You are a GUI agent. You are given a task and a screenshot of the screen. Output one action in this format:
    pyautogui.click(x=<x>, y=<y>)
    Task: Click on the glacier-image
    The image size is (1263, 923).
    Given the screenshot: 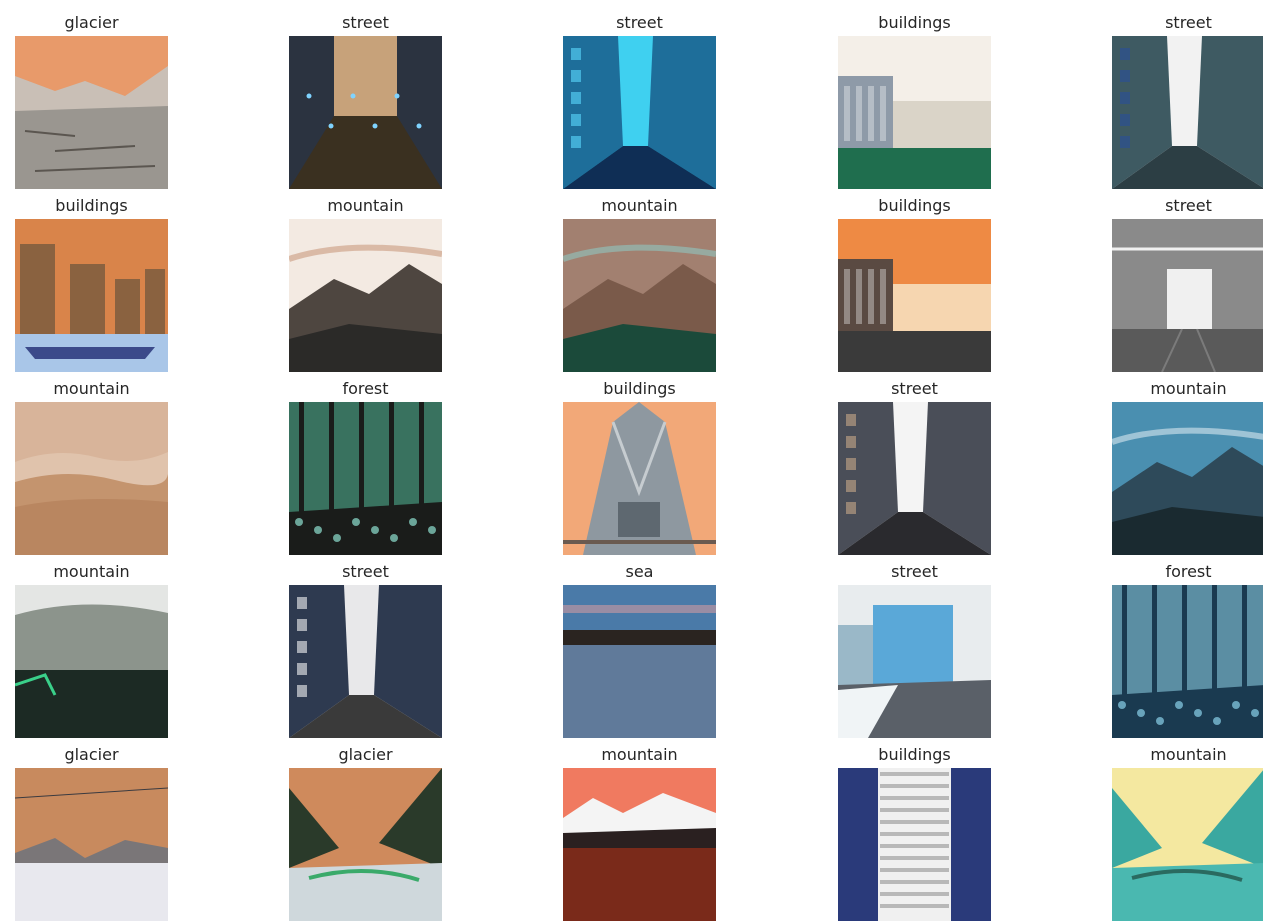 What is the action you would take?
    pyautogui.click(x=91, y=844)
    